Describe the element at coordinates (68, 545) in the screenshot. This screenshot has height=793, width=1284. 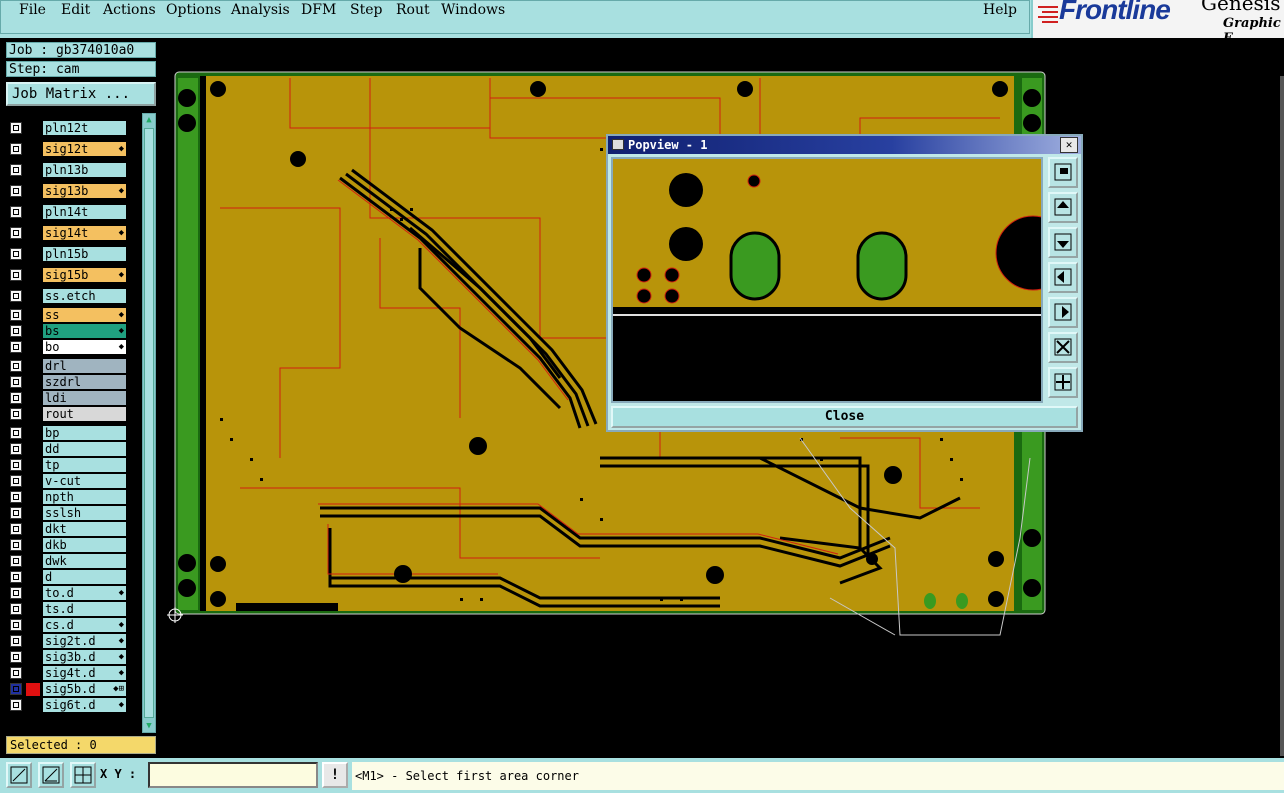
I see `layer-row-dkb: dkb` at that location.